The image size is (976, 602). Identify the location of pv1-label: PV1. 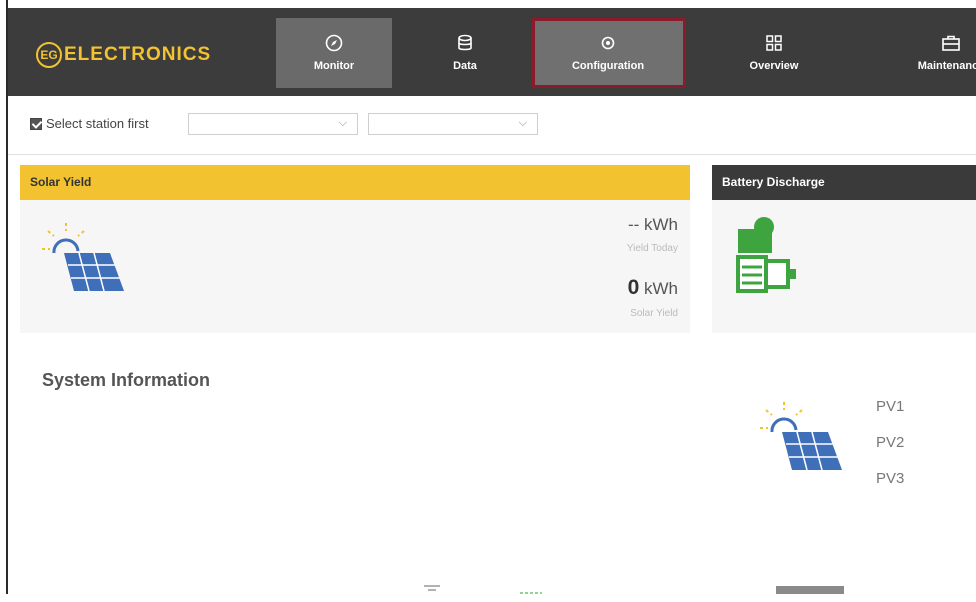
(890, 406).